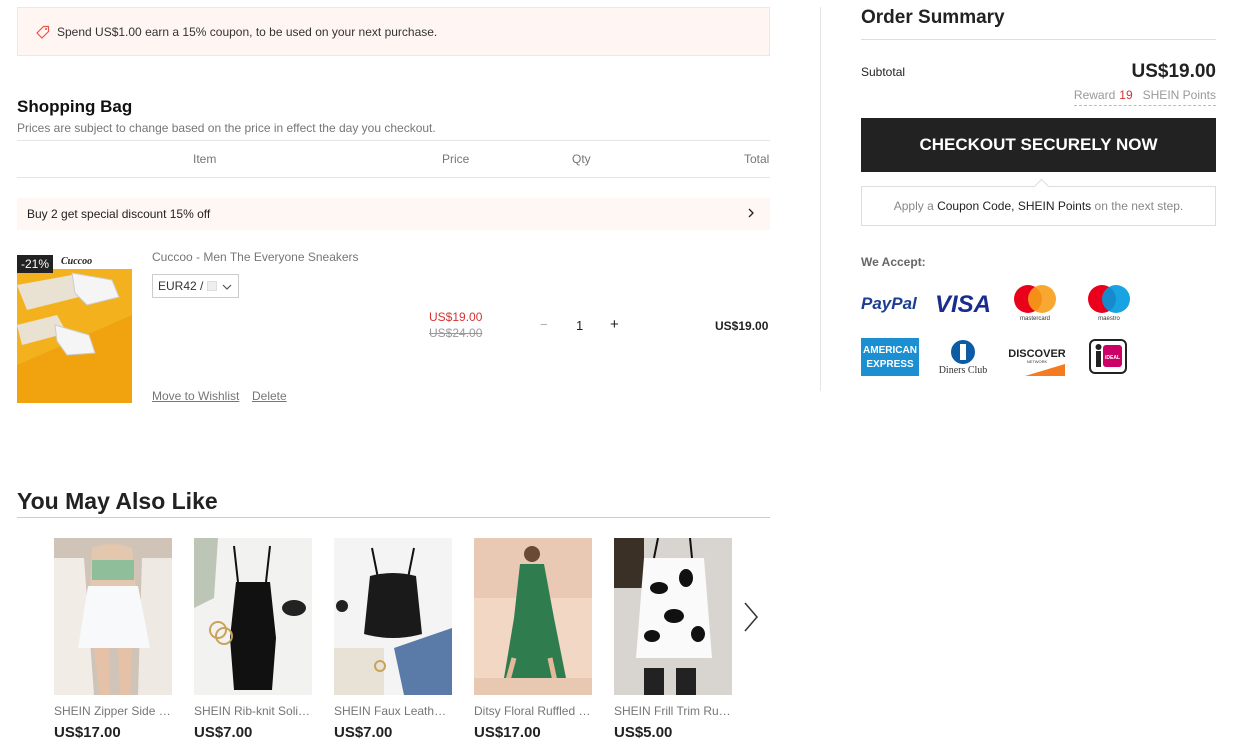 The image size is (1233, 749). Describe the element at coordinates (205, 159) in the screenshot. I see `column-header-item: Item` at that location.